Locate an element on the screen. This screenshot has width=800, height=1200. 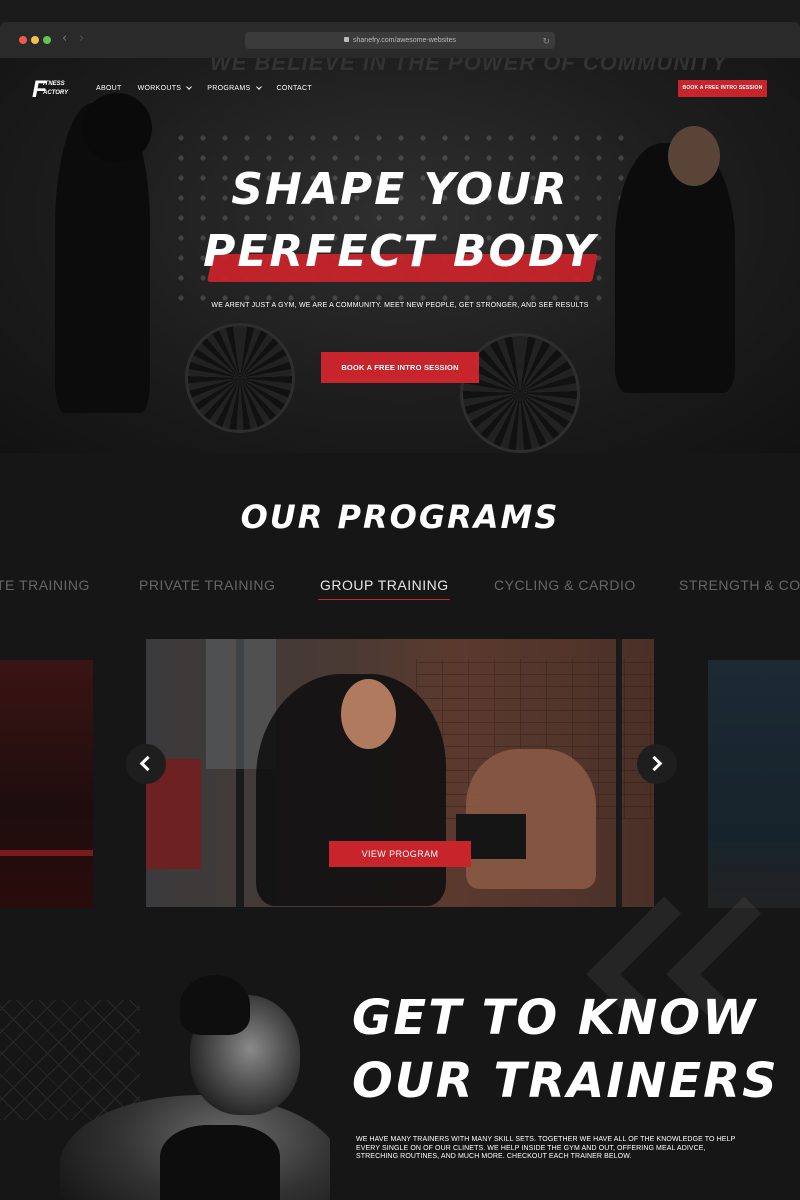
fitness-factory-logo: F ITNESS ACTORY is located at coordinates (55, 90).